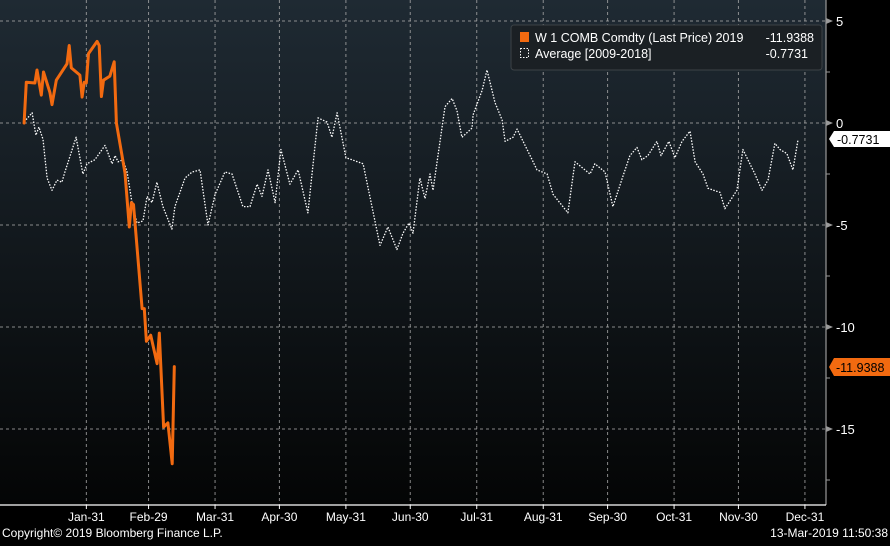 This screenshot has height=546, width=890. I want to click on flag-last-price-value: -11.9388, so click(860, 368).